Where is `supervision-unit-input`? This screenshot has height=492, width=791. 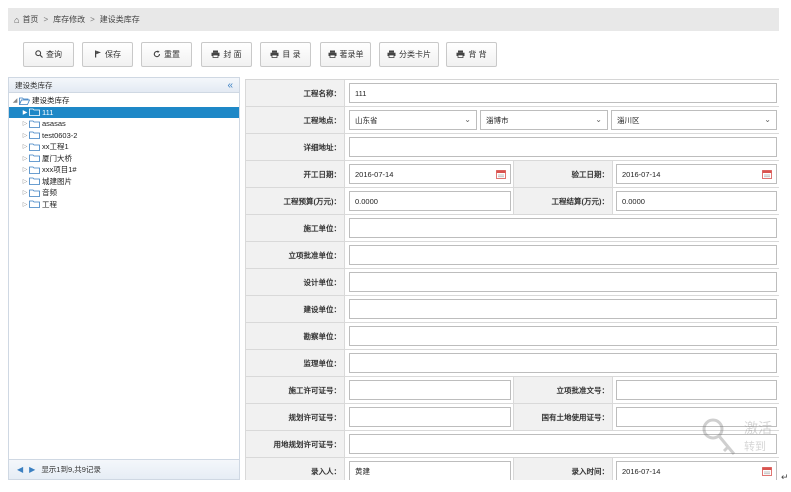 supervision-unit-input is located at coordinates (563, 363).